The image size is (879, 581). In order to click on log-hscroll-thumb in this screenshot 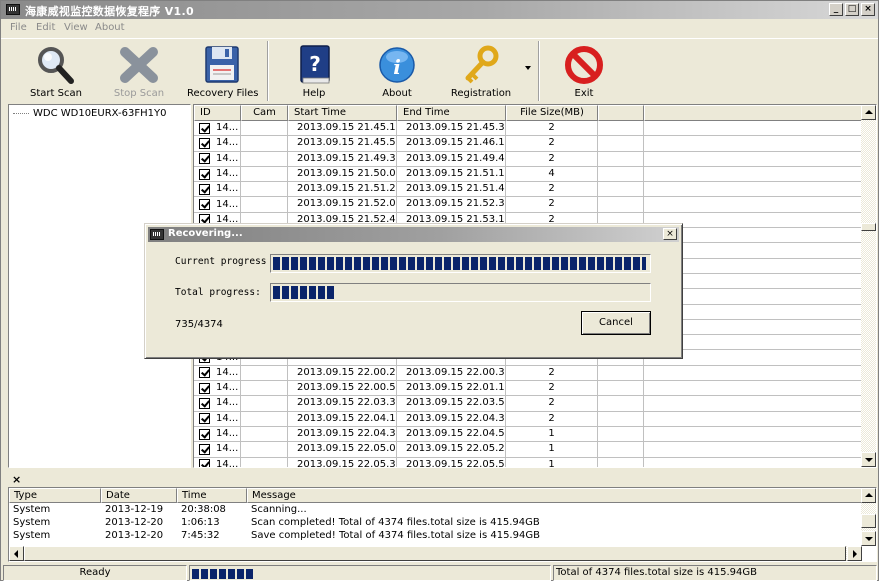, I will do `click(435, 553)`.